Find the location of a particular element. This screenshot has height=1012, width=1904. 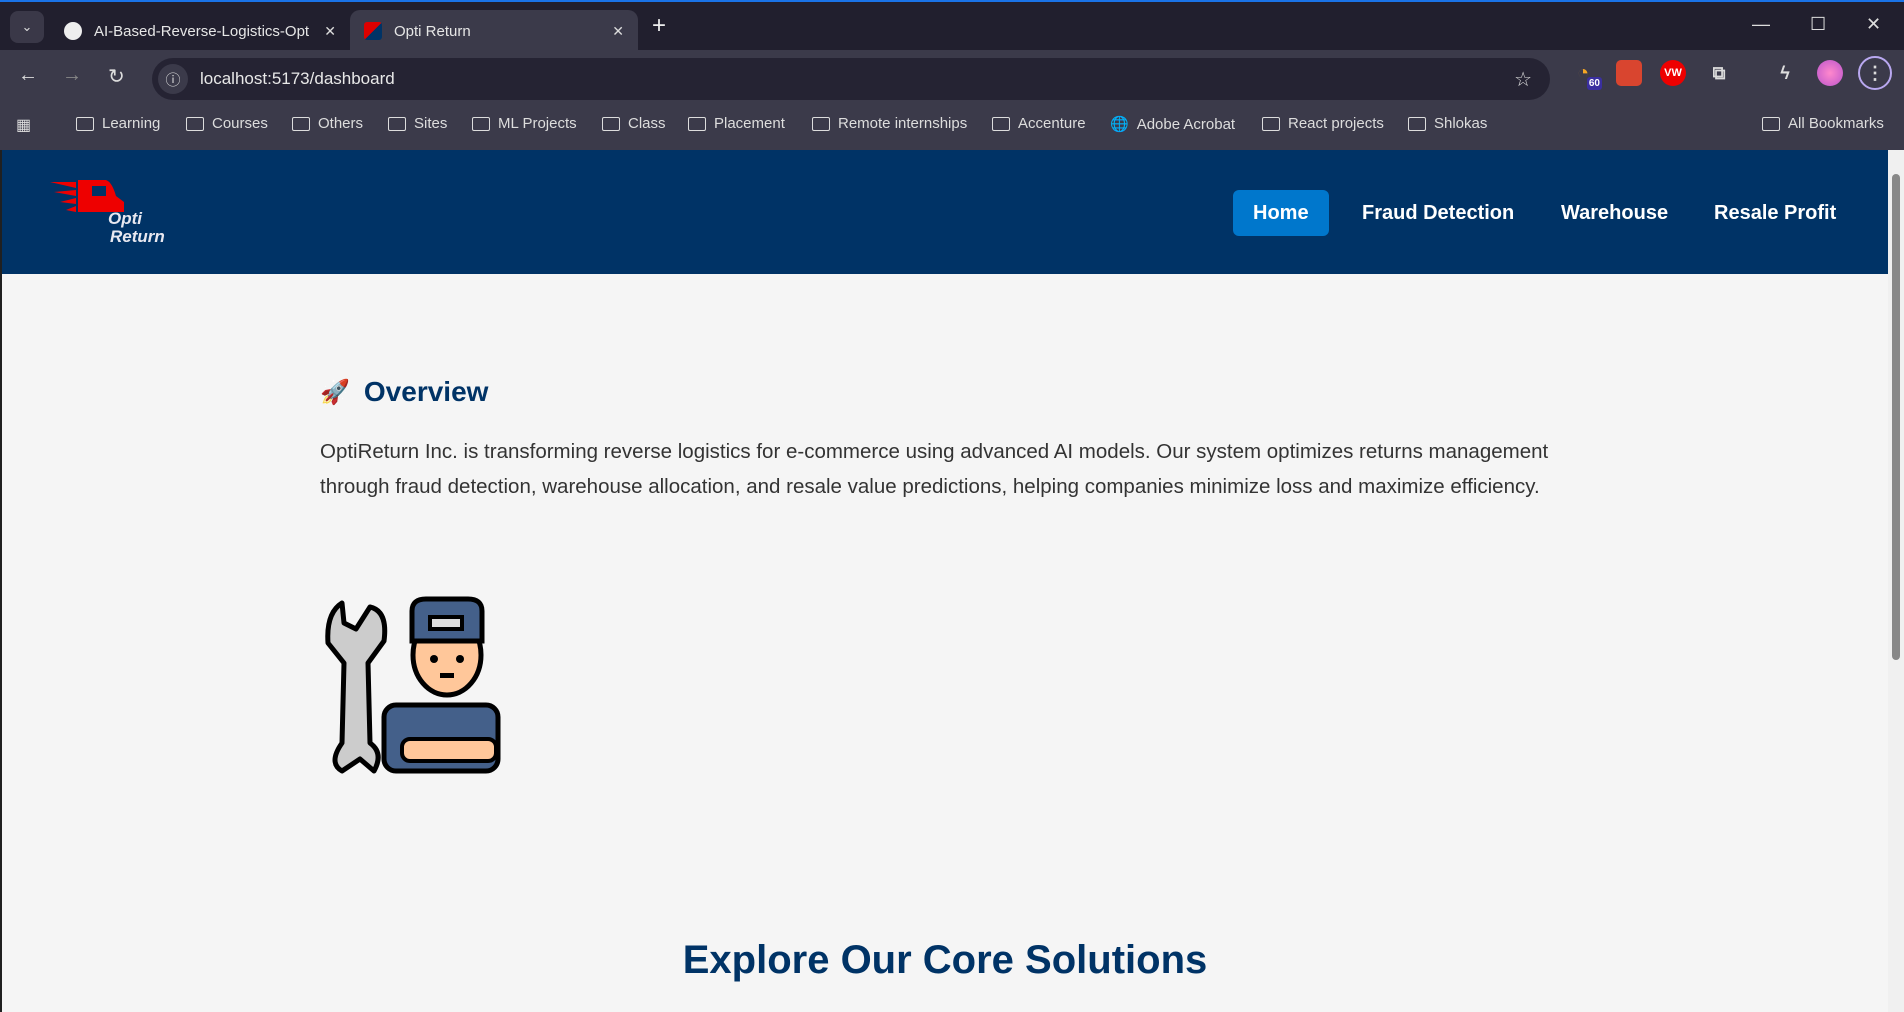

svg-text: Opti is located at coordinates (125, 218).